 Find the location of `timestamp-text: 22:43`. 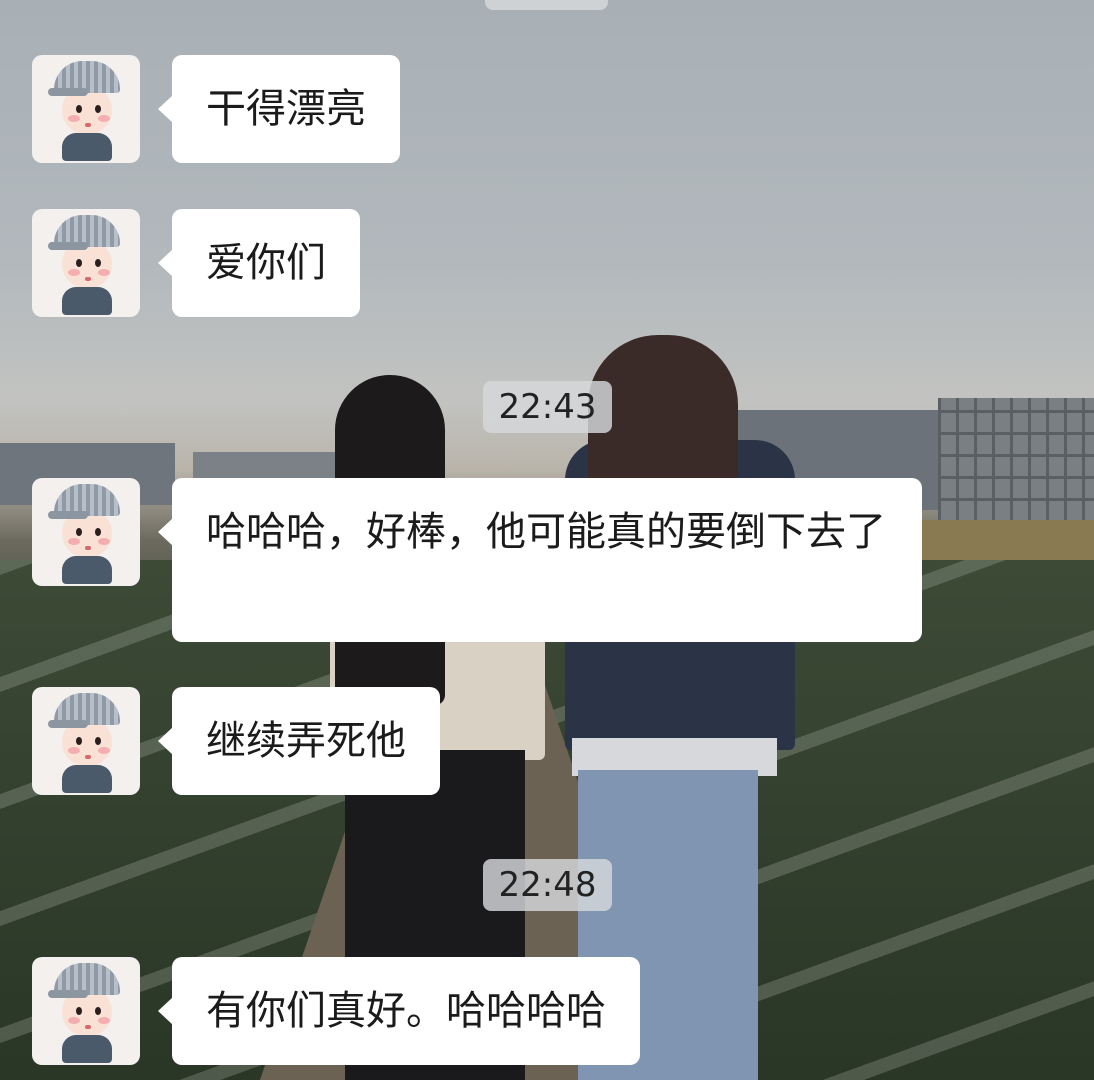

timestamp-text: 22:43 is located at coordinates (547, 407).